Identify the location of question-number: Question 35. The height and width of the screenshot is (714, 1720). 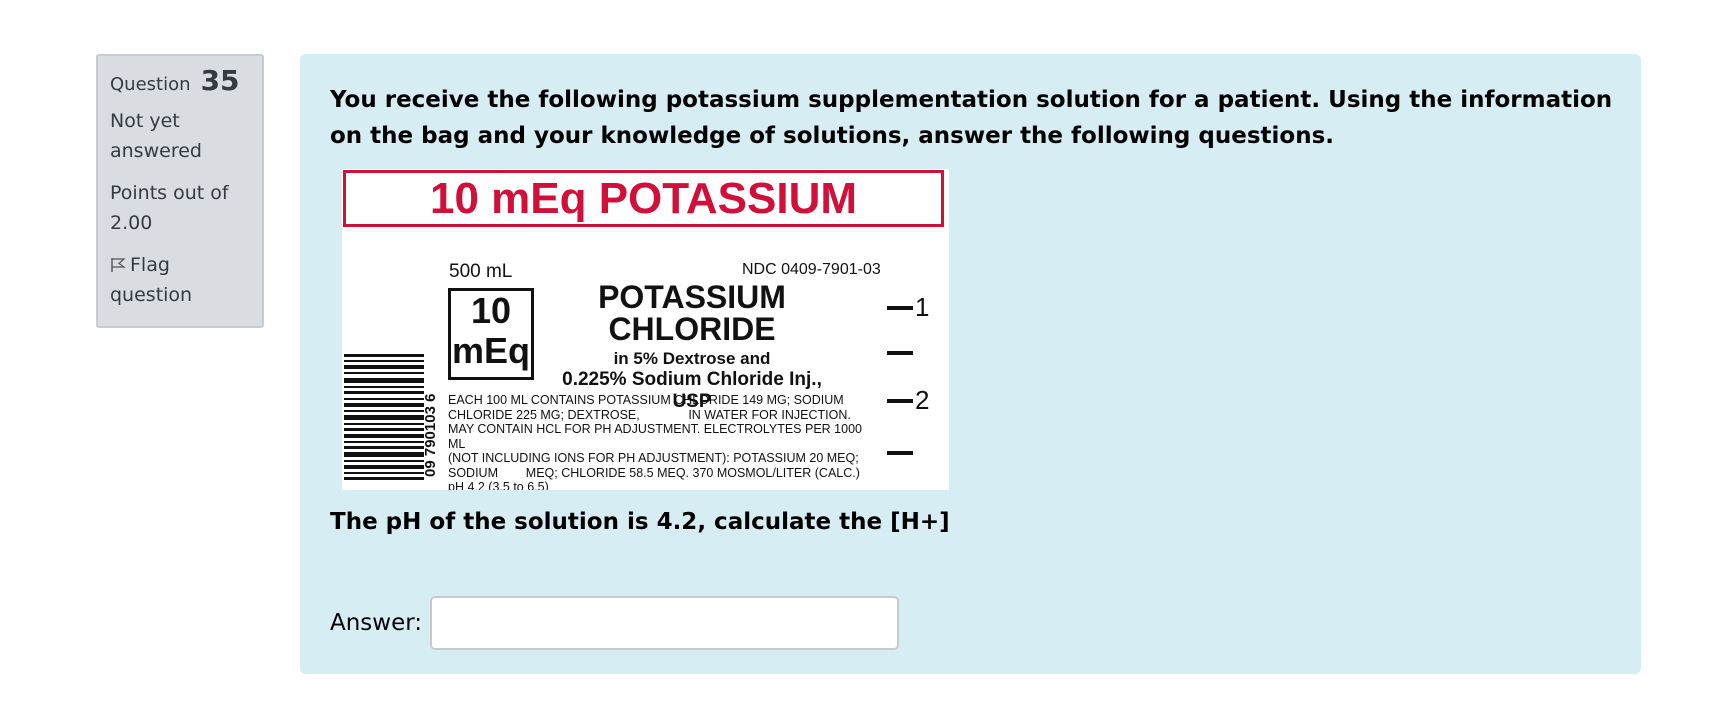
(180, 83).